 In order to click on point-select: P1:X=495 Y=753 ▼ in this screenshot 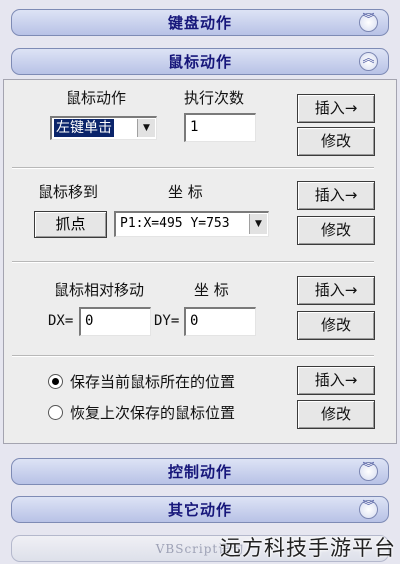, I will do `click(191, 224)`.